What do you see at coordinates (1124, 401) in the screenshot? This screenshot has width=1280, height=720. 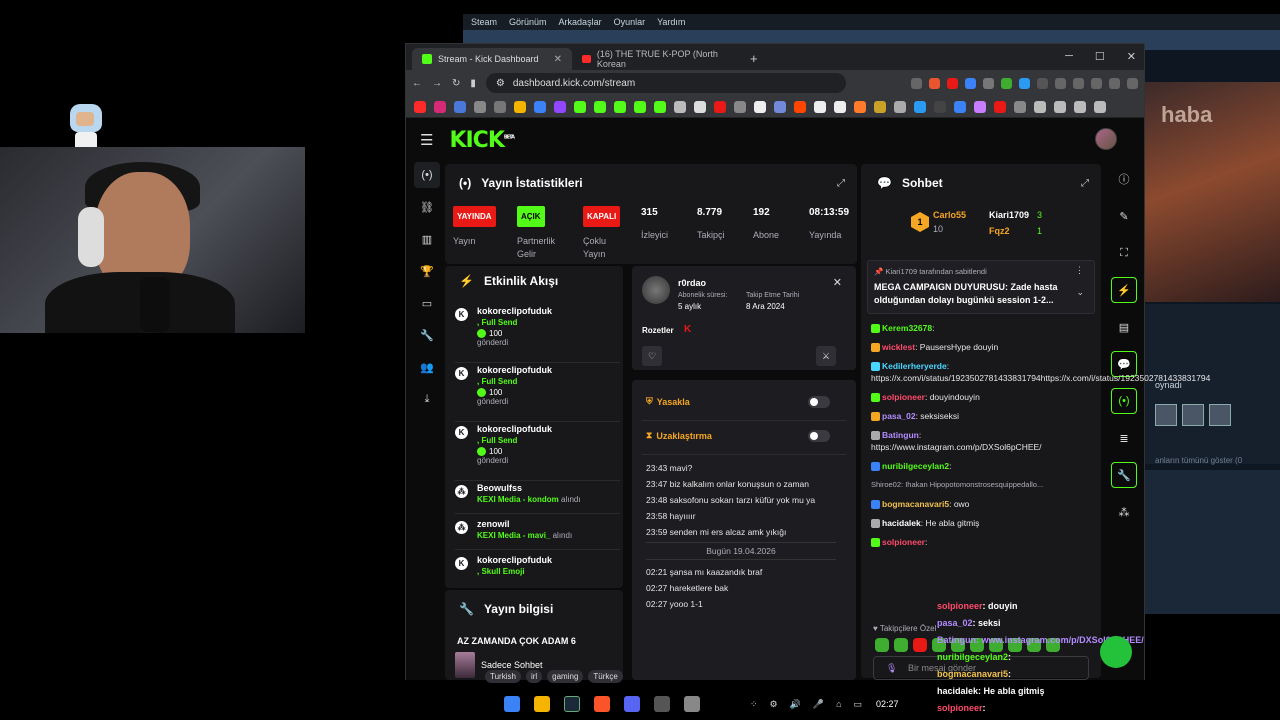 I see `broadcast-icon: (•)` at bounding box center [1124, 401].